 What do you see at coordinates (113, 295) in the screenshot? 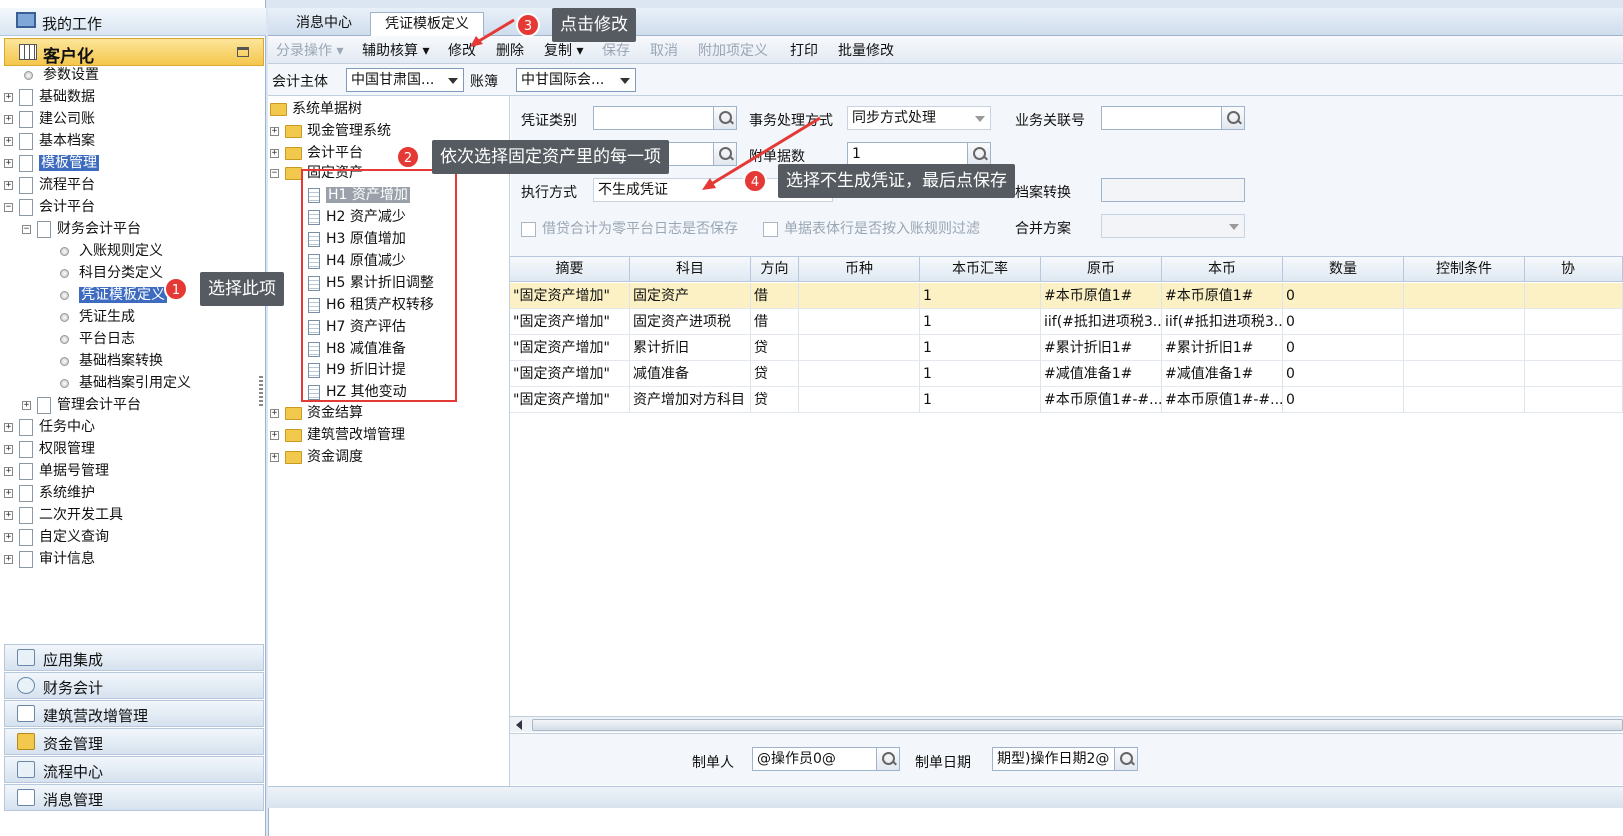
I see `tree-item-voucher-template: 凭证模板定义` at bounding box center [113, 295].